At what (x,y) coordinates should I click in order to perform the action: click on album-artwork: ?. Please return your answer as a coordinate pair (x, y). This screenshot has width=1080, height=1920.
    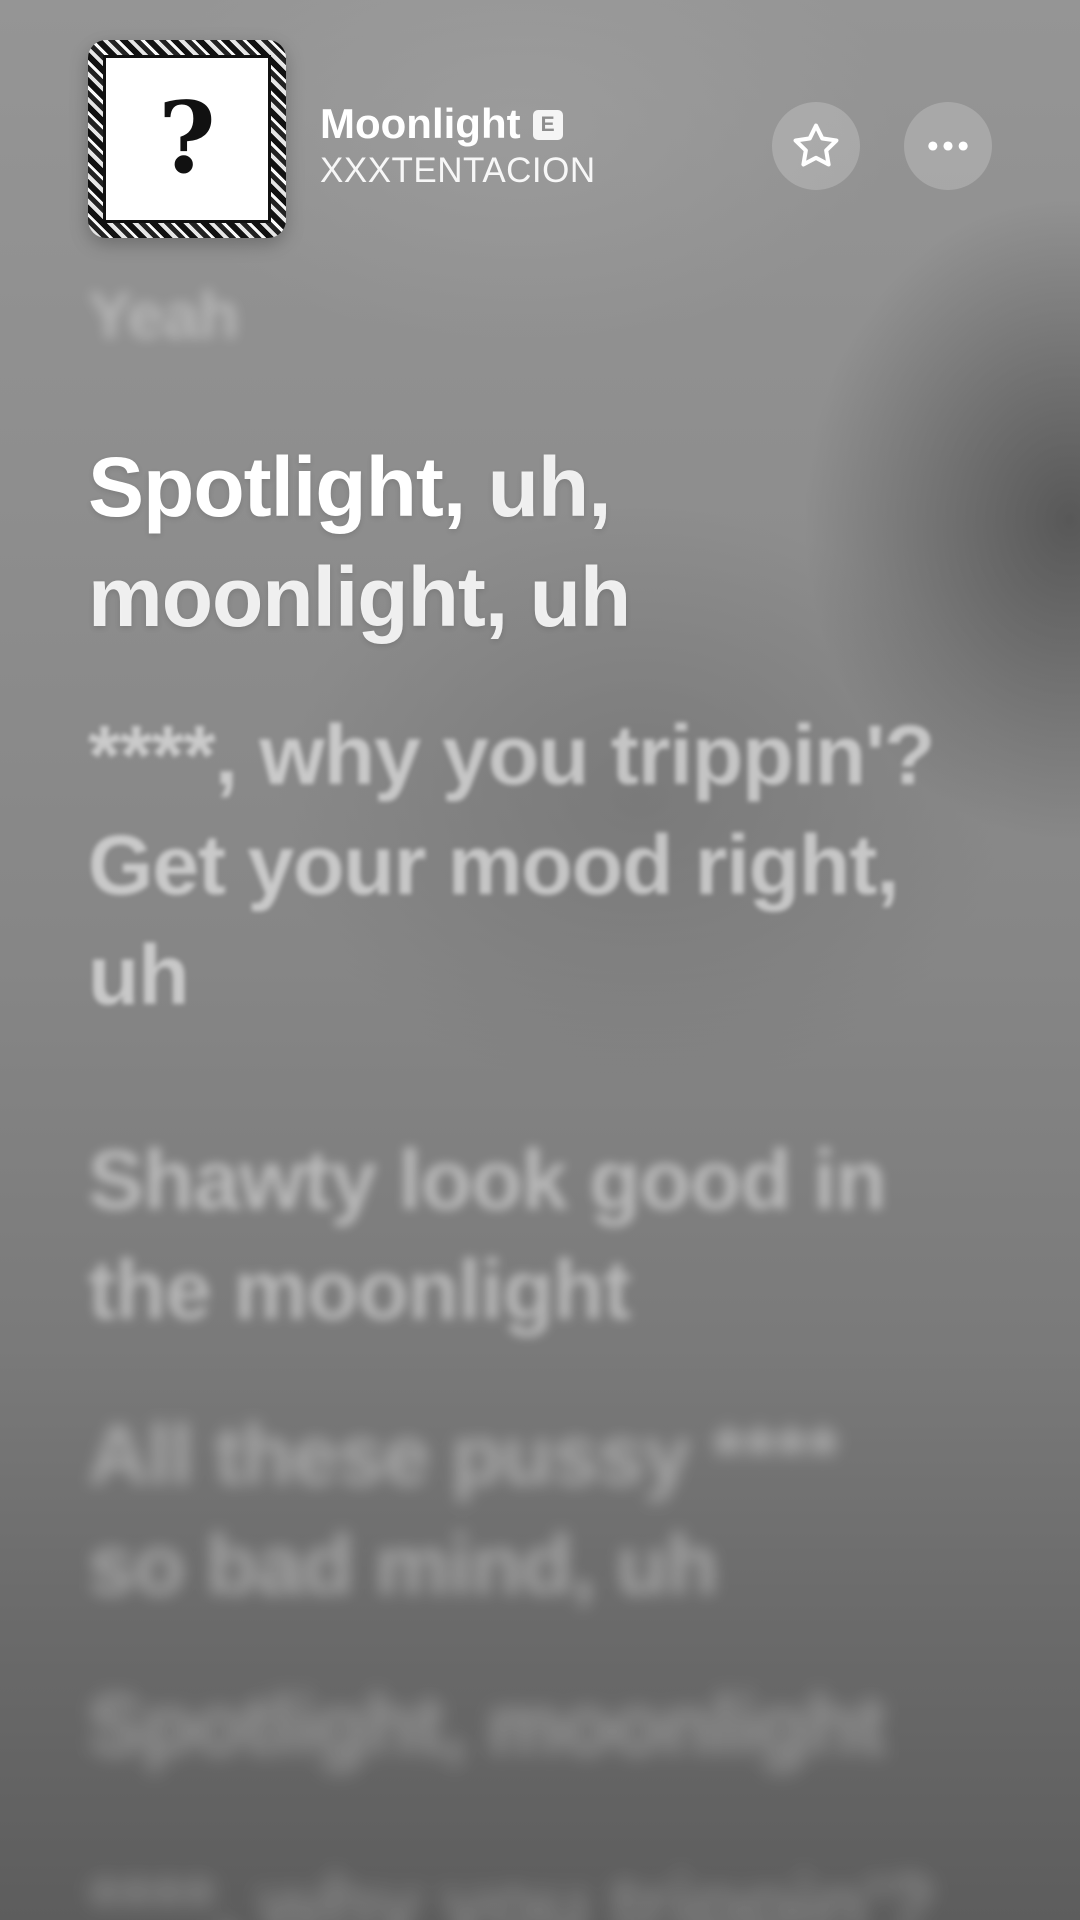
    Looking at the image, I should click on (187, 139).